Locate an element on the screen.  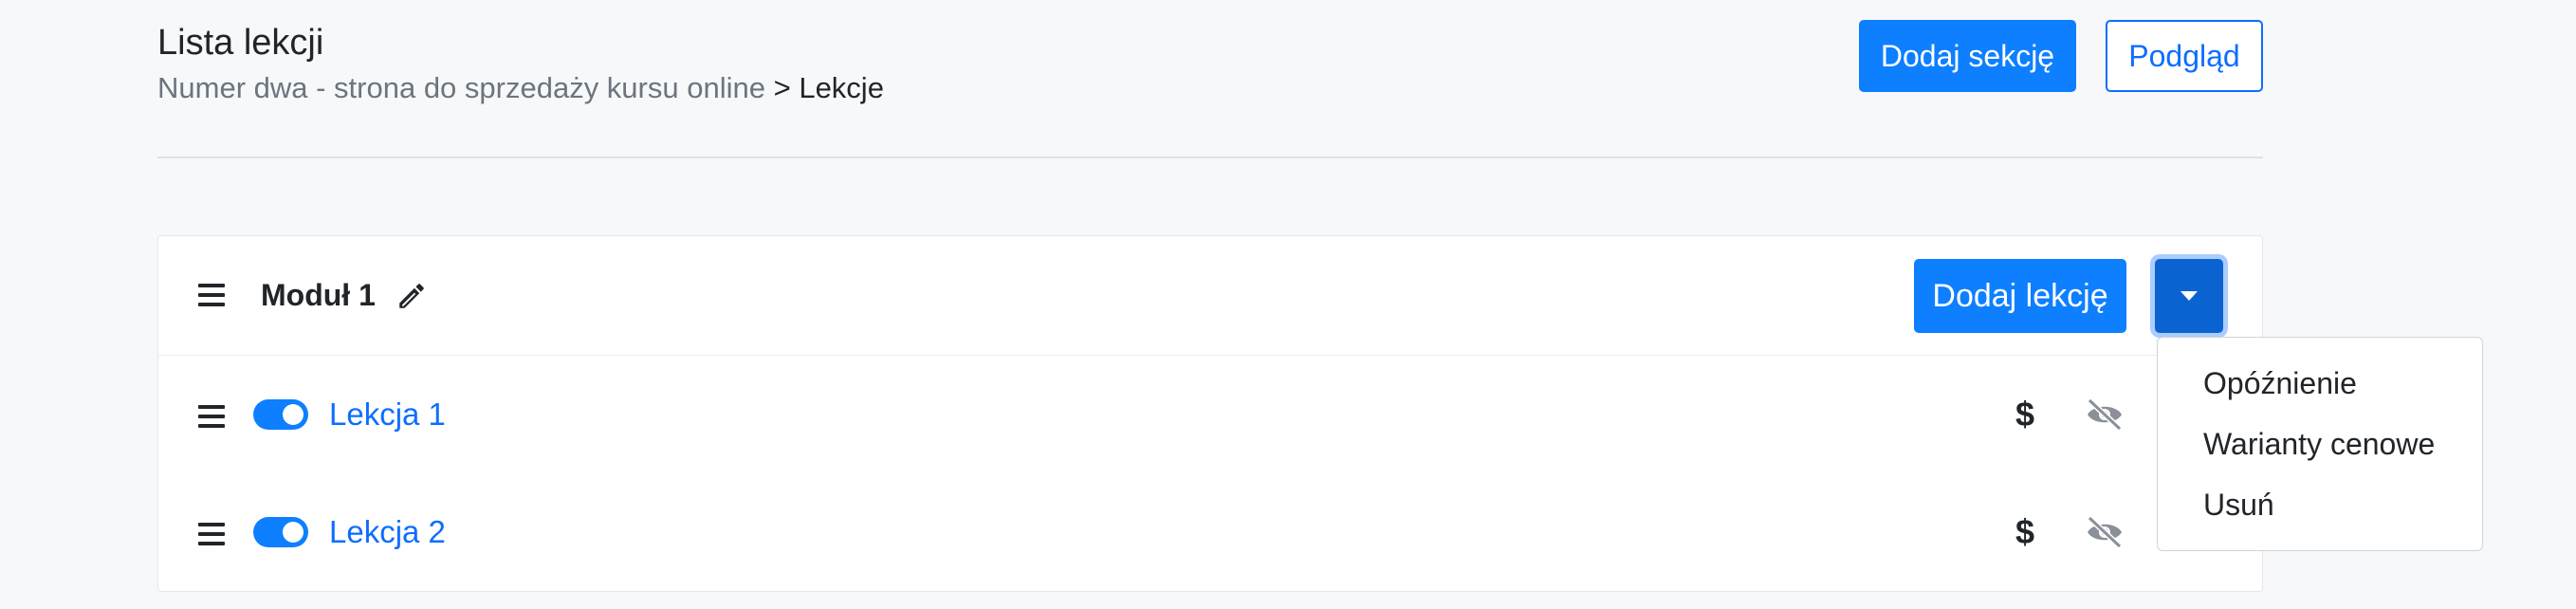
caret-down-icon is located at coordinates (2189, 296).